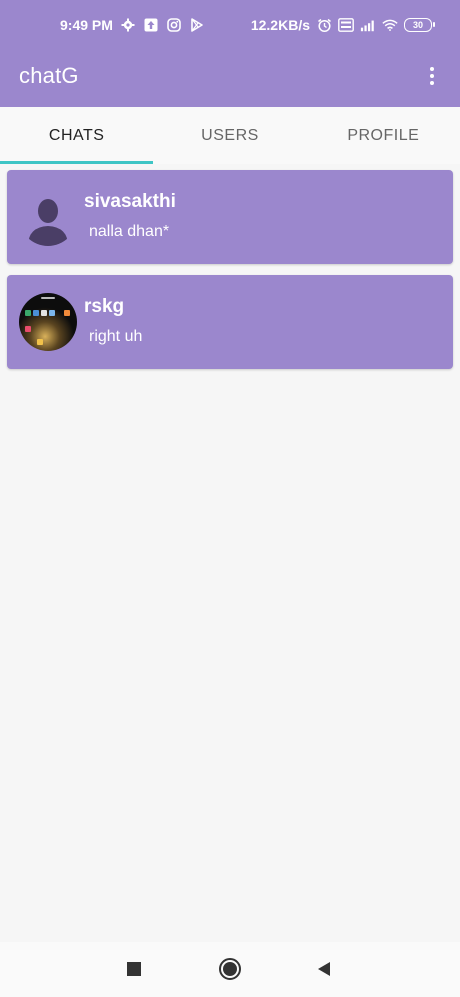 This screenshot has width=460, height=997. Describe the element at coordinates (280, 25) in the screenshot. I see `network-speed: 12.2KB/s` at that location.